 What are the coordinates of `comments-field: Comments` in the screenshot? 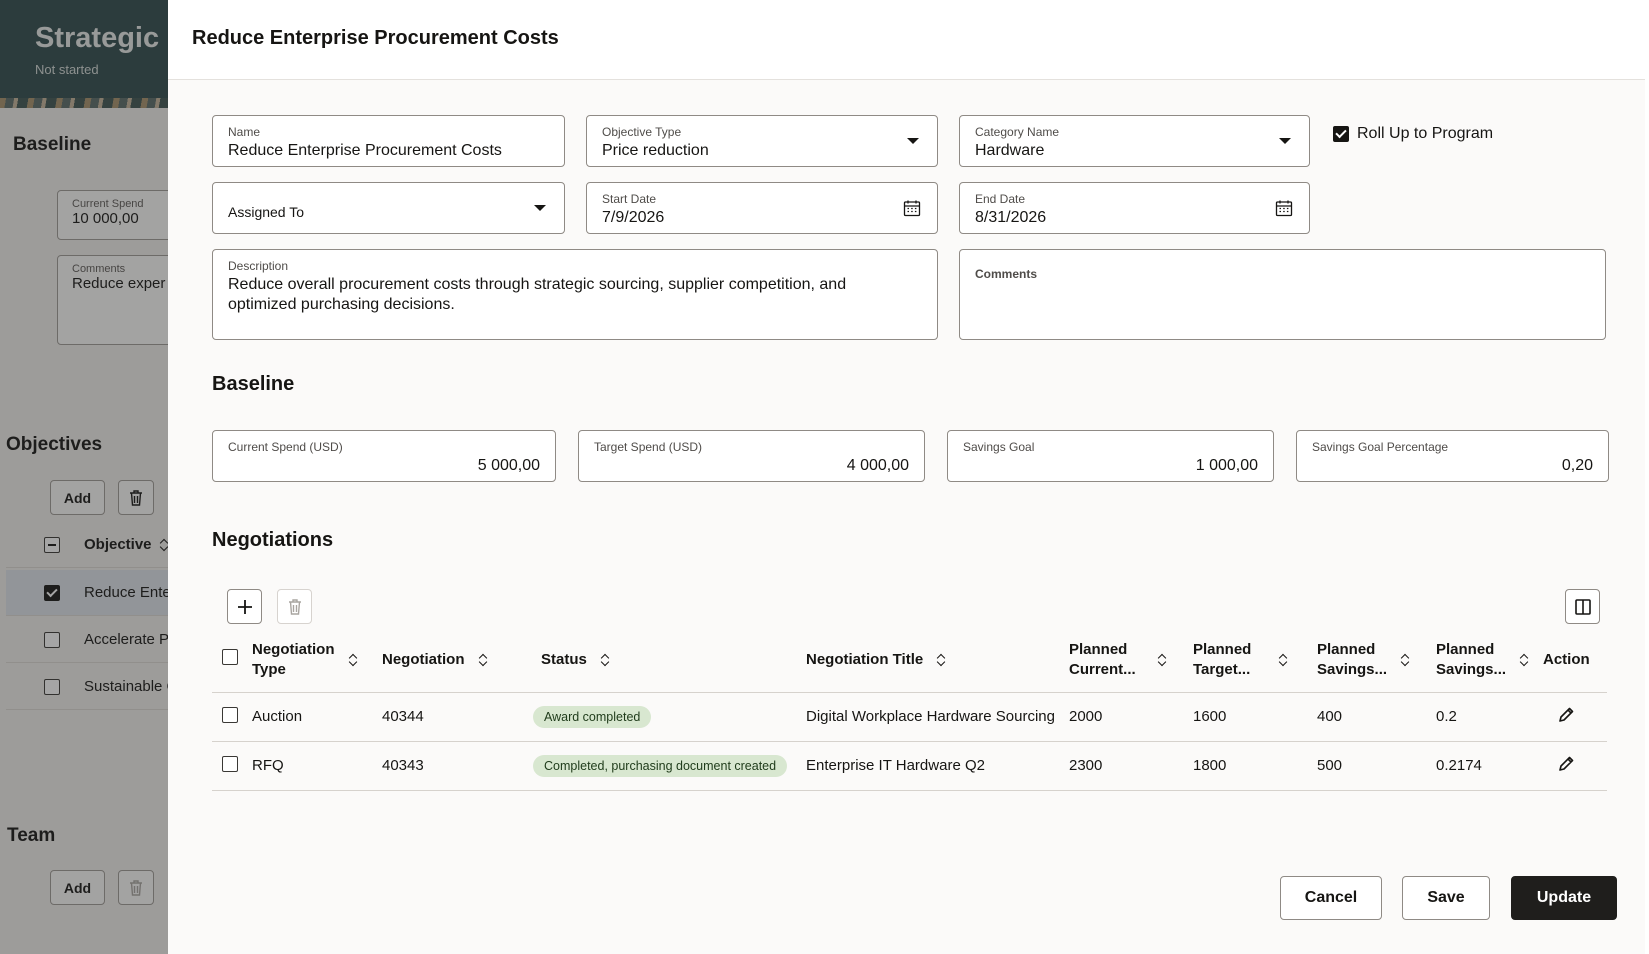 It's located at (1282, 294).